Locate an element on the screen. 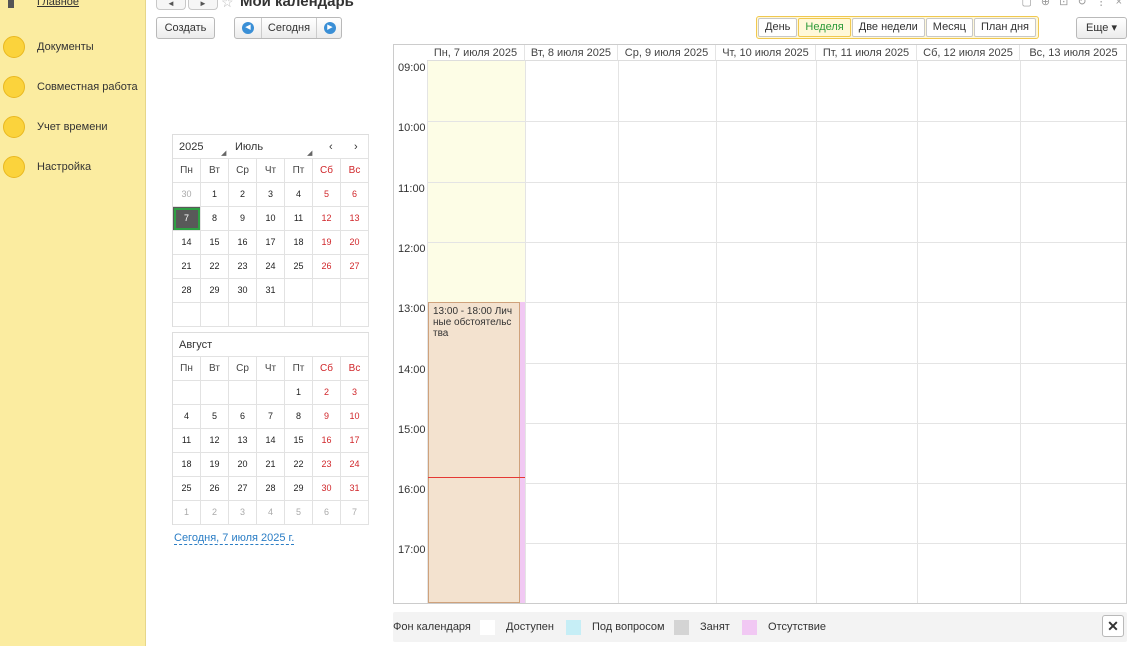  sidebar-item-documents: Документы is located at coordinates (73, 48).